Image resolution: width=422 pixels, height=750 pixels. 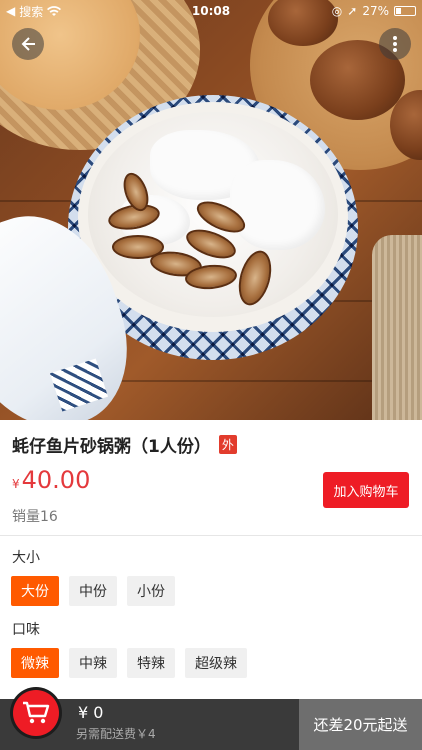 I want to click on taste-option-mild: 微辣, so click(x=35, y=663).